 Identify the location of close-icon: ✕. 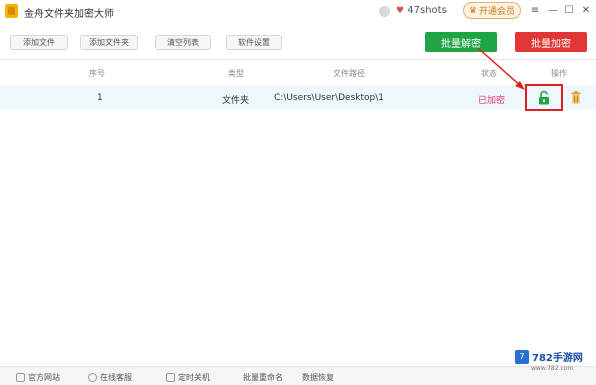
(586, 10).